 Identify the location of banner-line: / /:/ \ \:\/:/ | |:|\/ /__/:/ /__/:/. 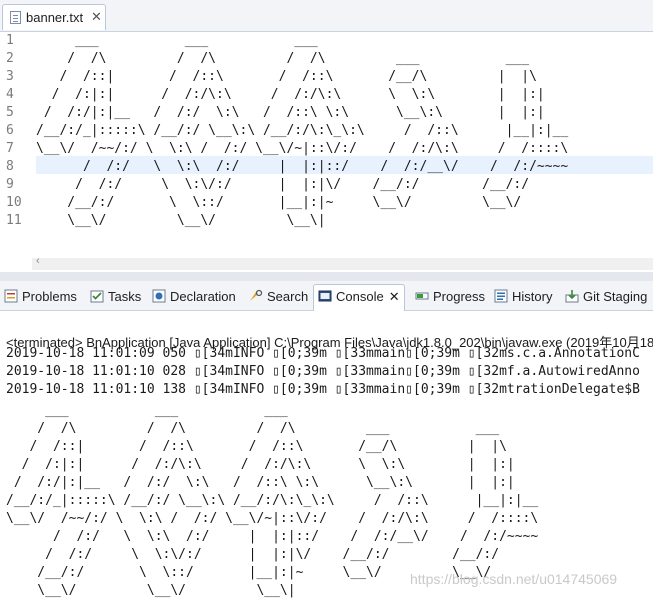
(253, 554).